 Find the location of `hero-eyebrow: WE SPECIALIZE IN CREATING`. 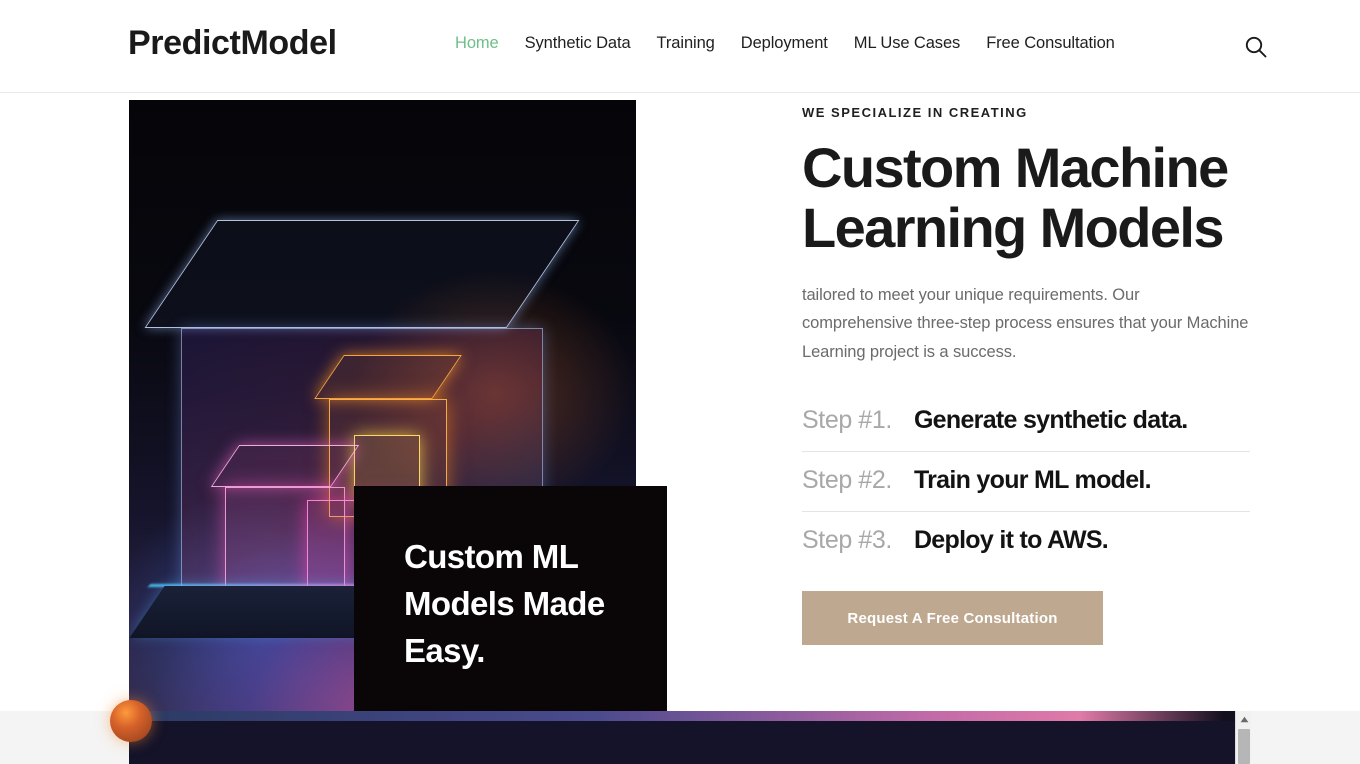

hero-eyebrow: WE SPECIALIZE IN CREATING is located at coordinates (915, 112).